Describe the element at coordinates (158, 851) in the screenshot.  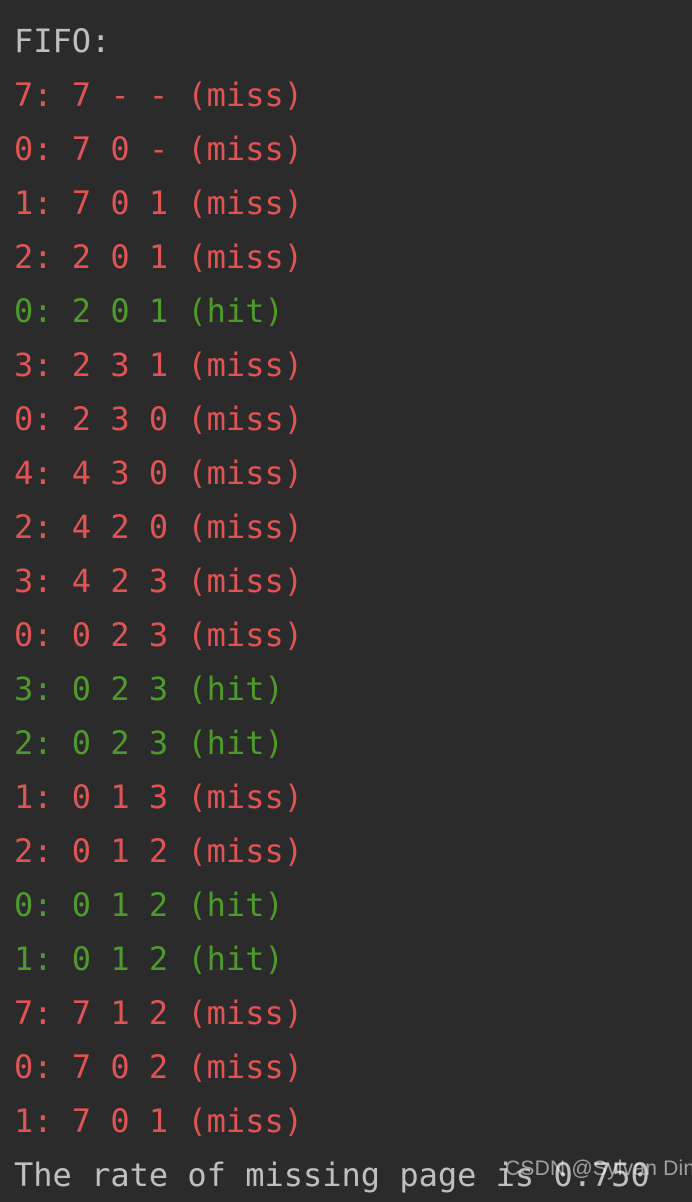
I see `trace-line: 2: 0 1 2 (miss)` at that location.